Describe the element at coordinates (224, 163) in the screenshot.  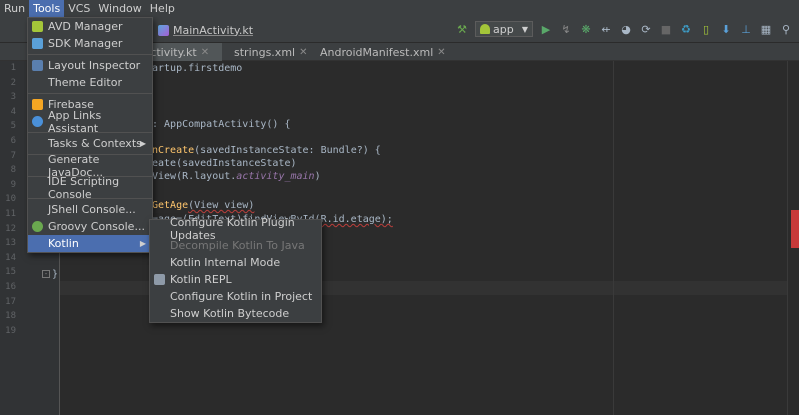
I see `code-line: eate(savedInstanceState)` at that location.